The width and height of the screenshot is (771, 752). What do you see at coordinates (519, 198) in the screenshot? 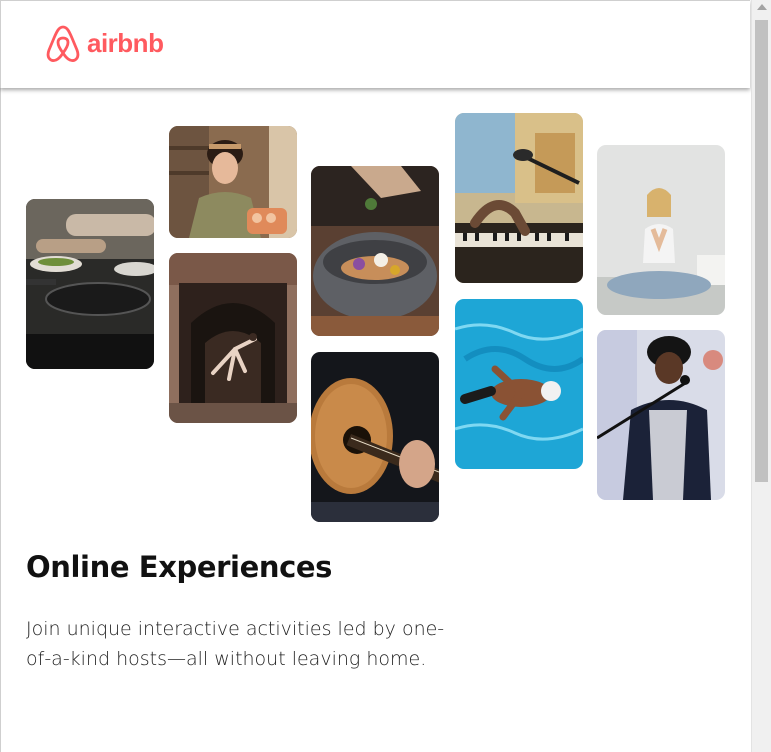
I see `piano-microphone-photo` at bounding box center [519, 198].